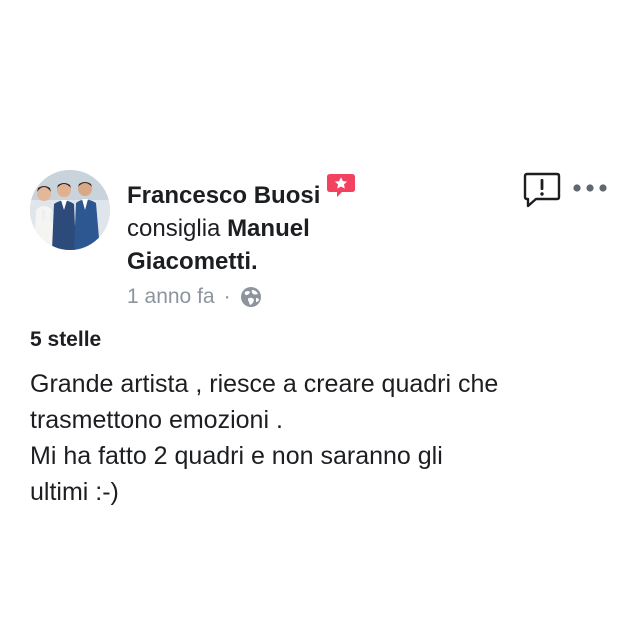 Image resolution: width=640 pixels, height=640 pixels. What do you see at coordinates (590, 188) in the screenshot?
I see `more-options-icon` at bounding box center [590, 188].